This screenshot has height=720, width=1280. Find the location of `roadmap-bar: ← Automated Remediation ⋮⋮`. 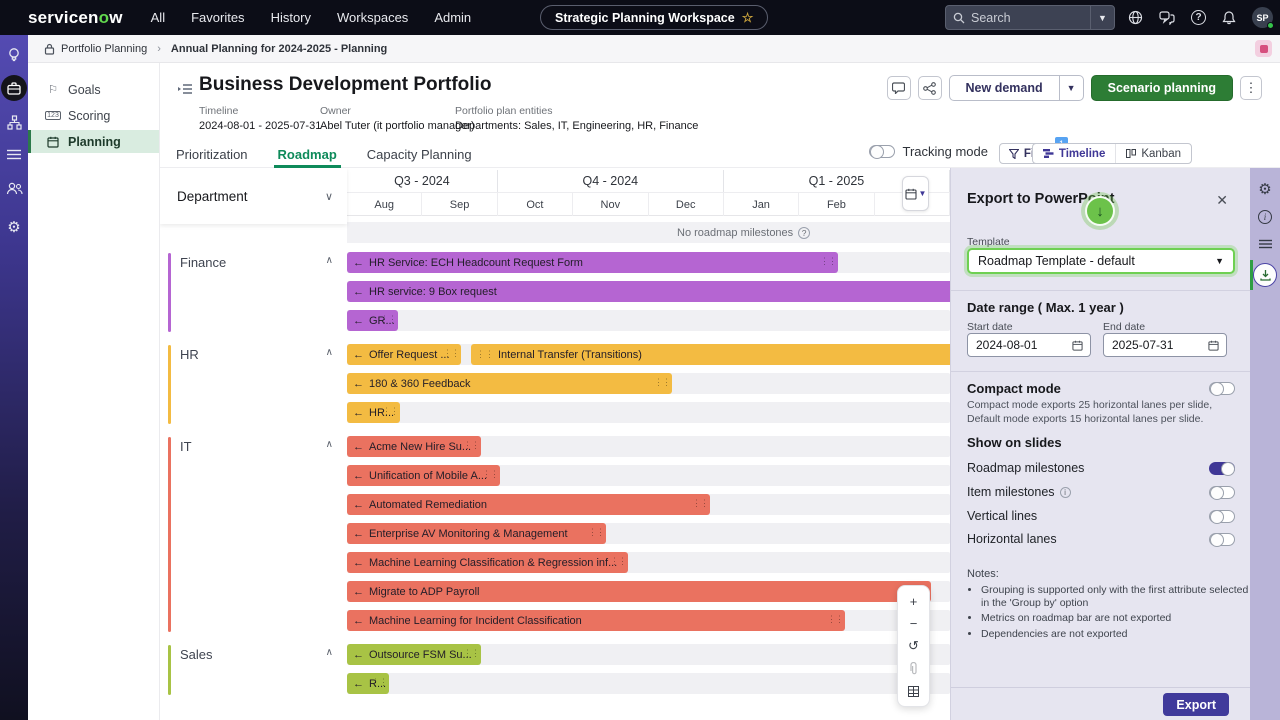

roadmap-bar: ← Automated Remediation ⋮⋮ is located at coordinates (528, 504).